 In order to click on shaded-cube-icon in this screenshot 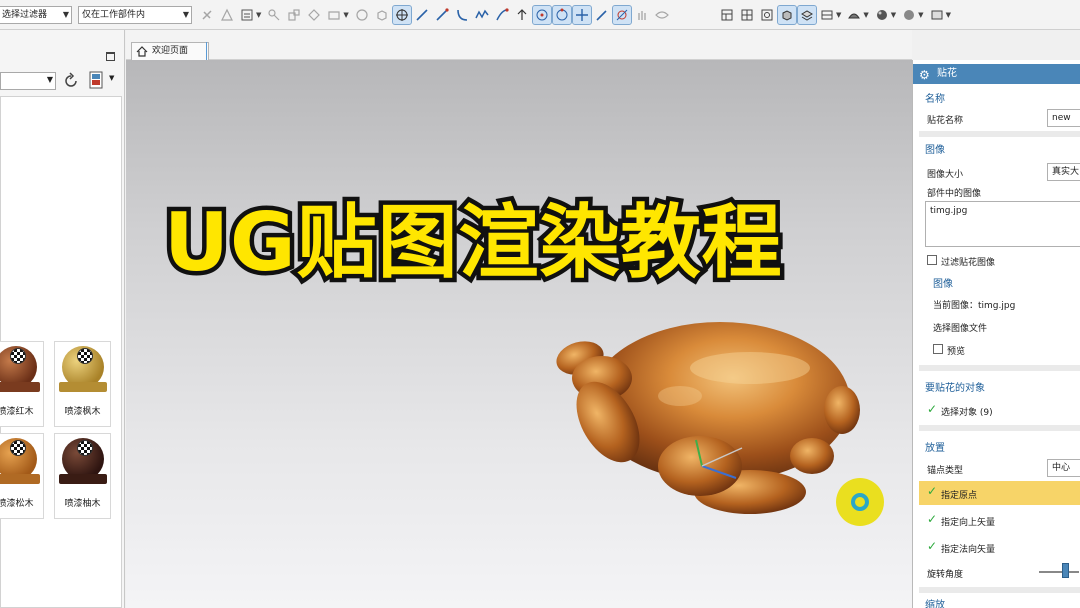, I will do `click(787, 15)`.